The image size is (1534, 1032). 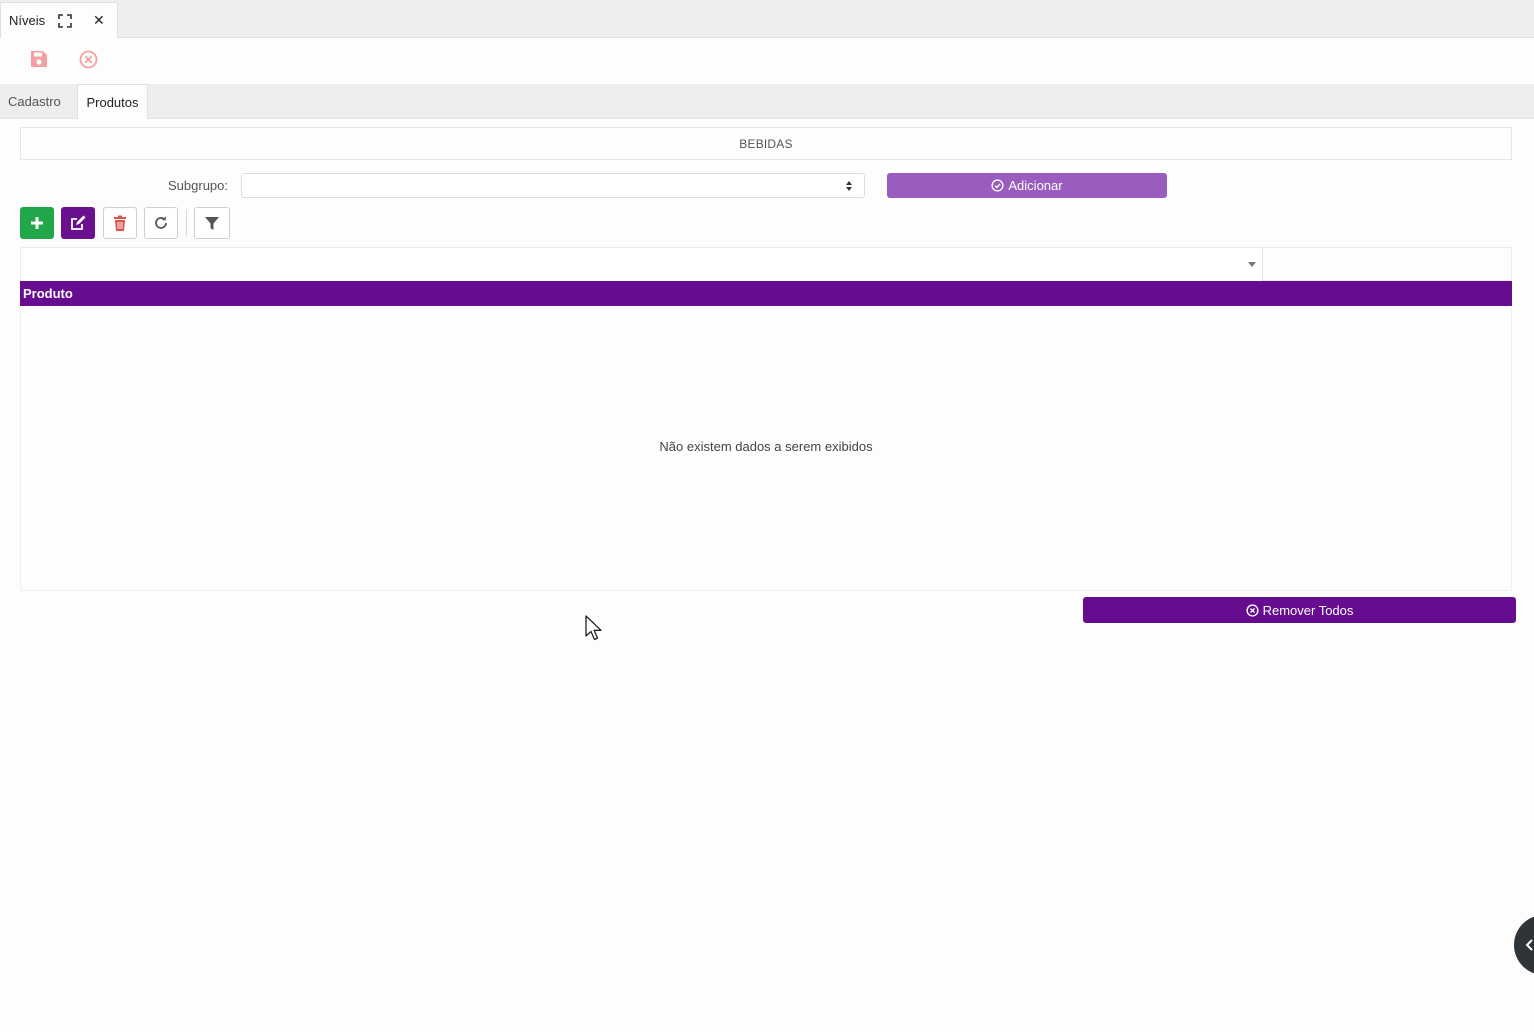 What do you see at coordinates (1252, 264) in the screenshot?
I see `caret-down-icon` at bounding box center [1252, 264].